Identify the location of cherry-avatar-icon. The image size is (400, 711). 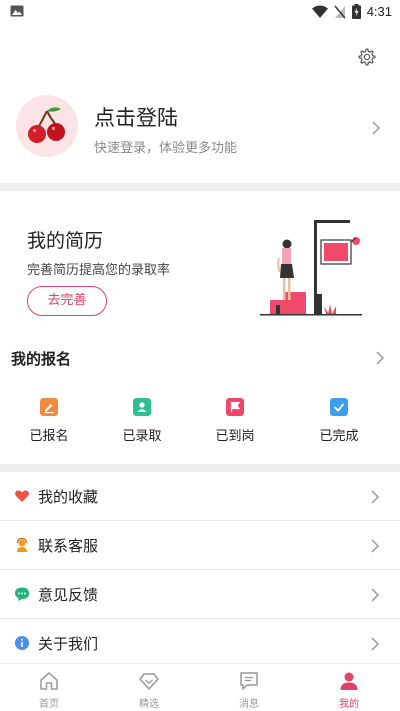
(46, 125).